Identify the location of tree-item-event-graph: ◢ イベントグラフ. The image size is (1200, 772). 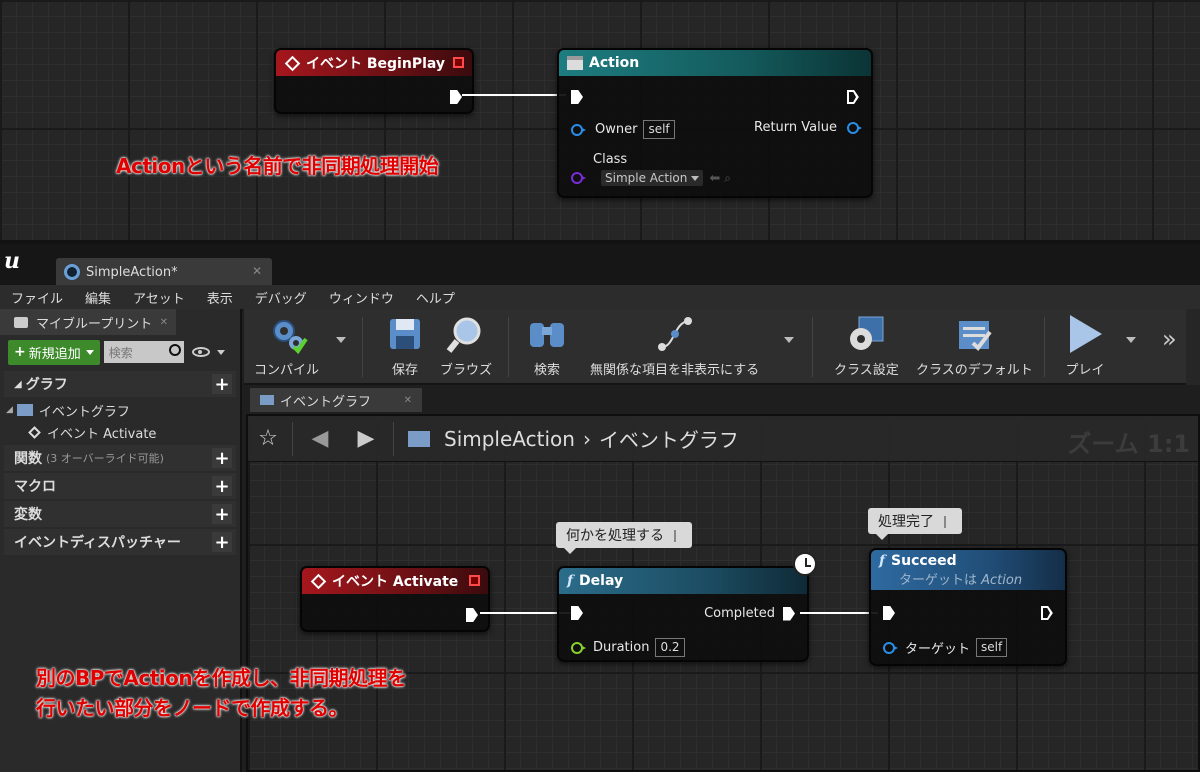
(120, 410).